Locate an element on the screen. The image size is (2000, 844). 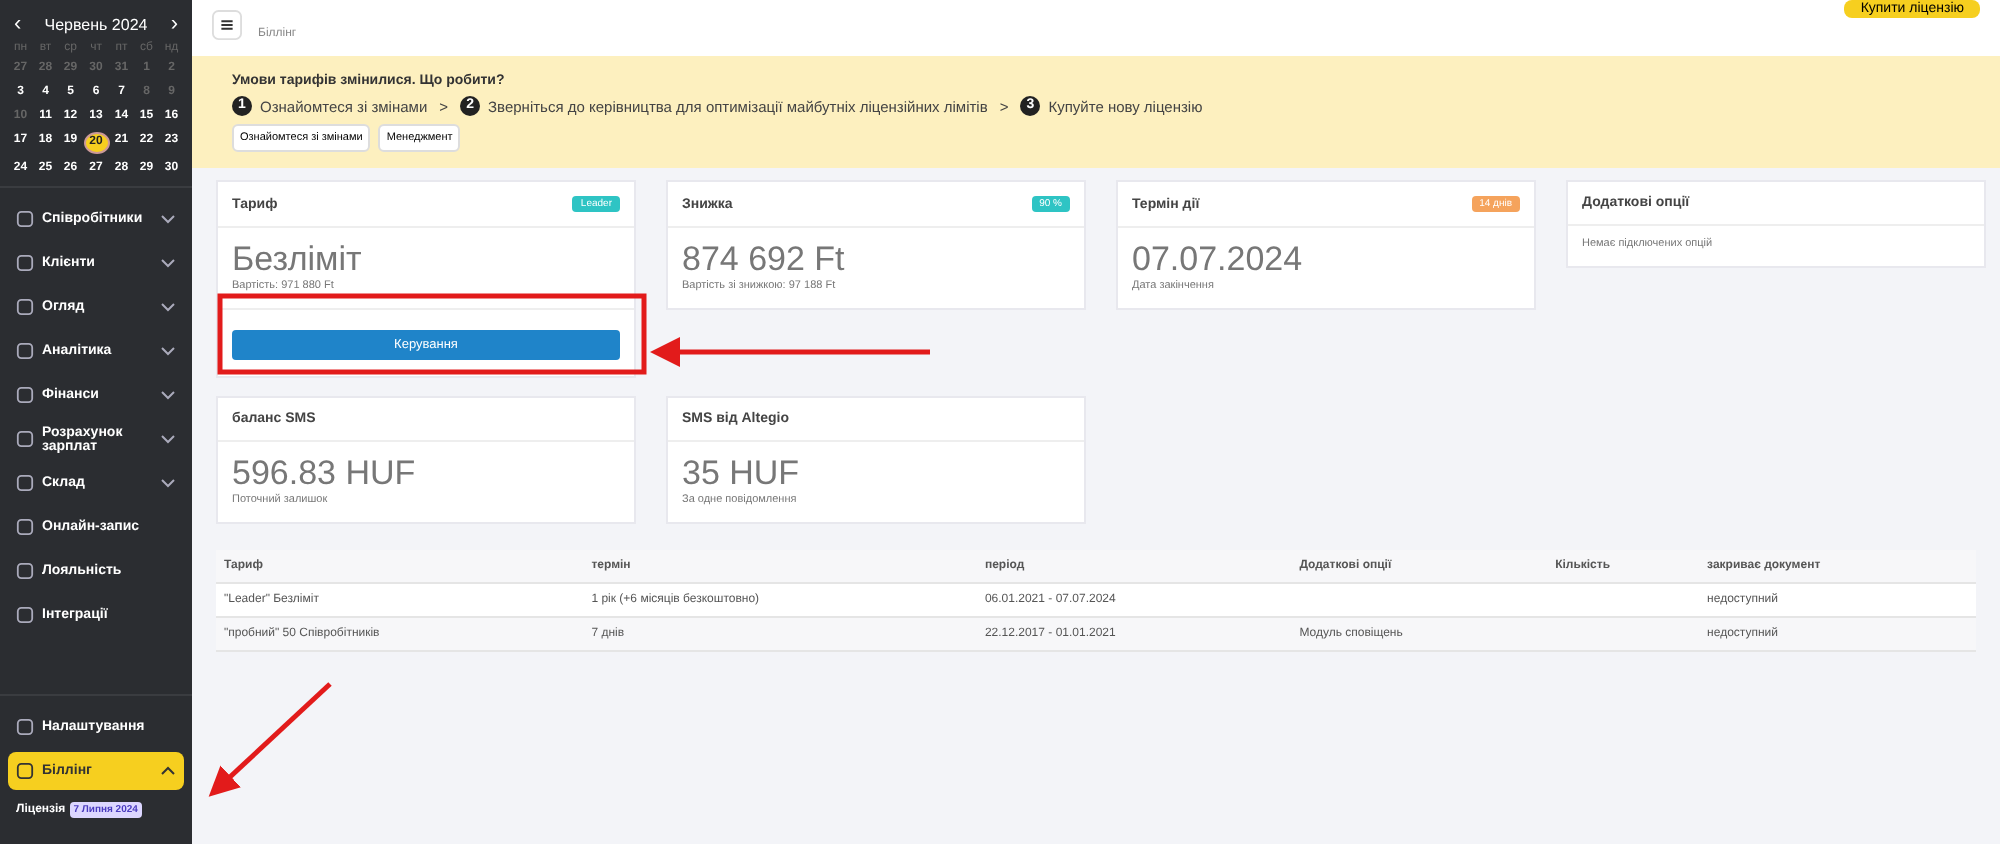
card-value: Безліміт is located at coordinates (298, 260).